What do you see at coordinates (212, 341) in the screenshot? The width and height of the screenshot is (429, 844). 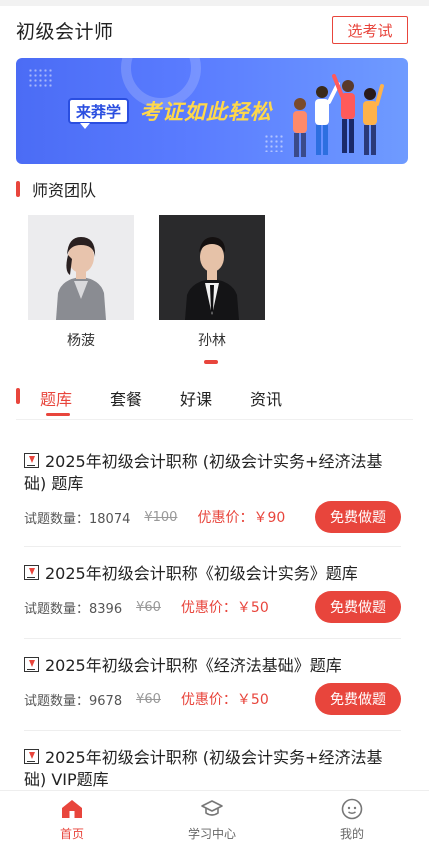 I see `teacher-name: 孙林` at bounding box center [212, 341].